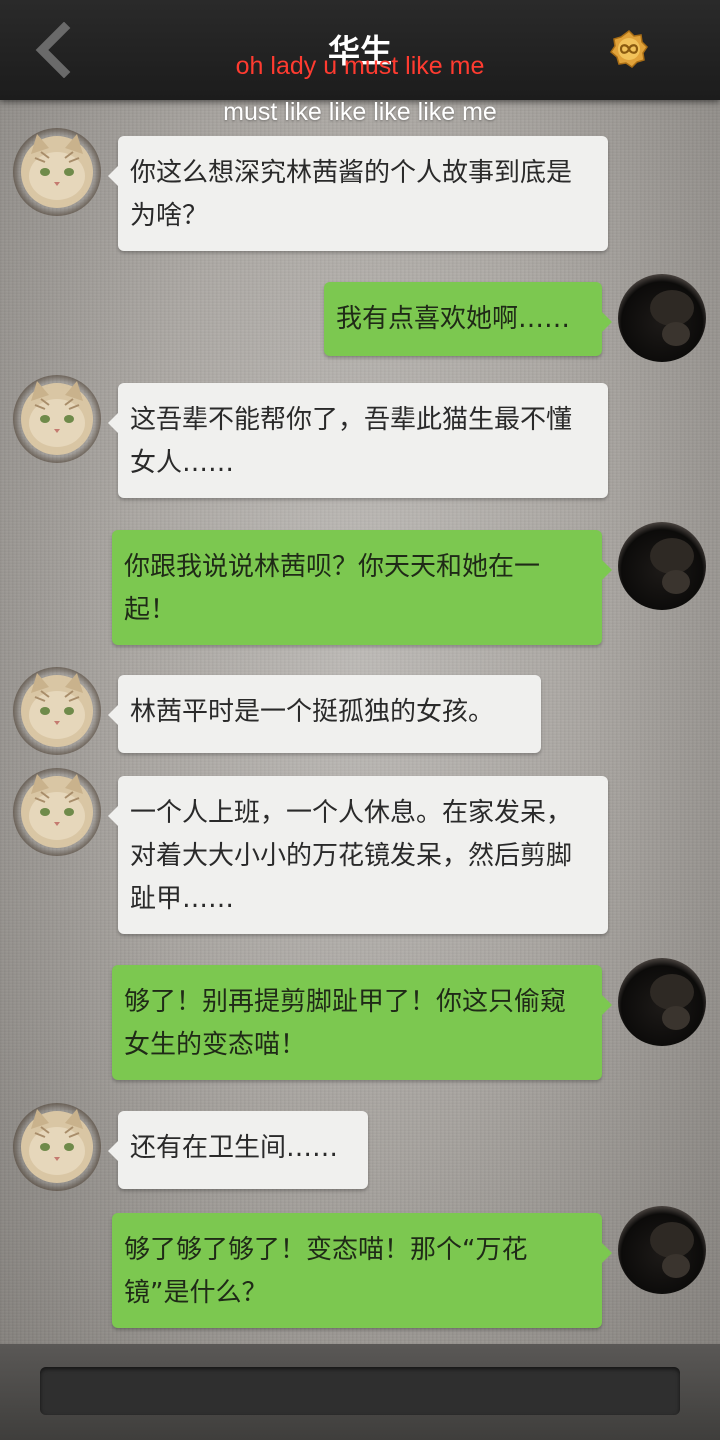  Describe the element at coordinates (358, 193) in the screenshot. I see `cat-message-bubble: 你这么想深究林茜酱的个人故事到底是为啥？` at that location.